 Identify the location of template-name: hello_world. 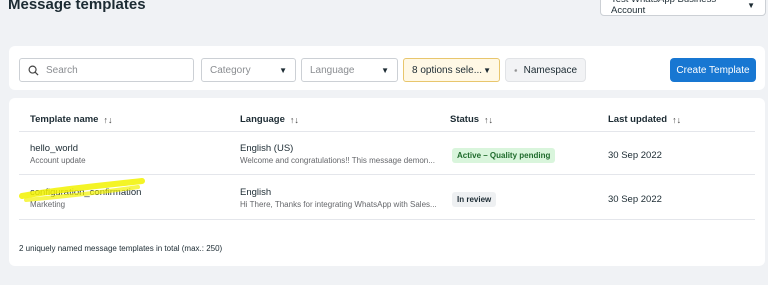
(54, 148).